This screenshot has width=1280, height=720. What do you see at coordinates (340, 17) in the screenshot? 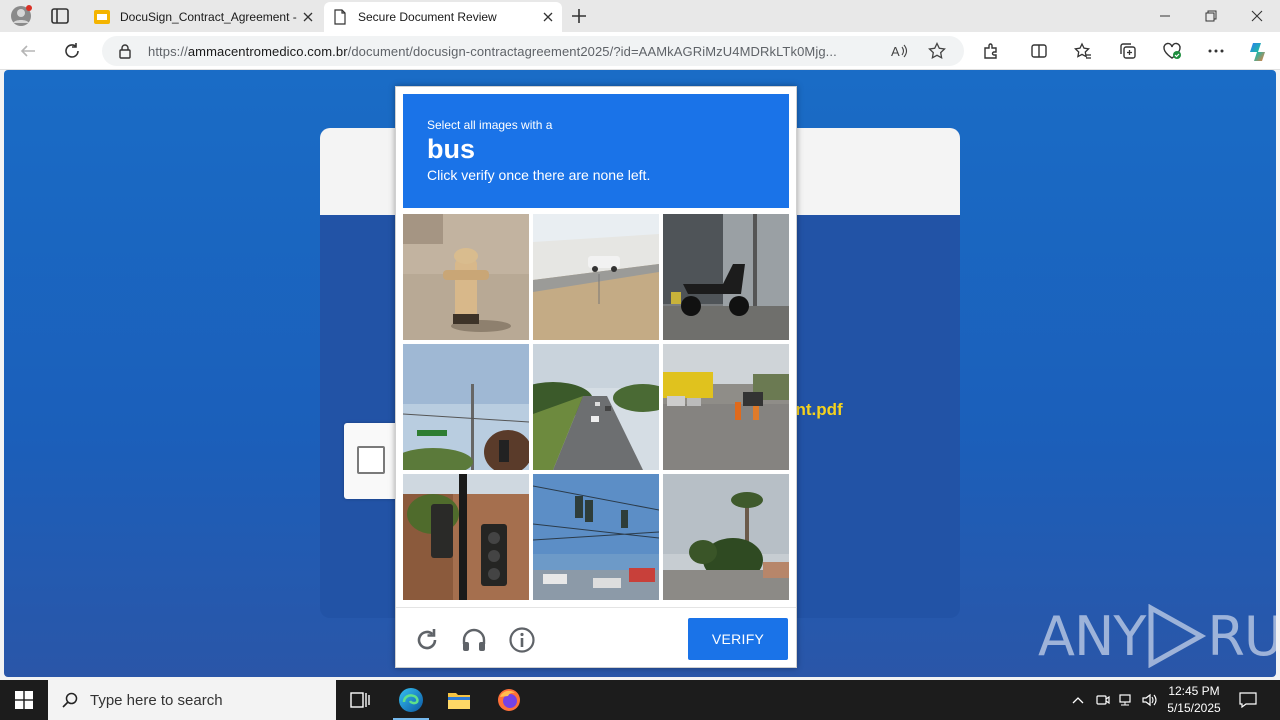
I see `page-favicon-icon` at bounding box center [340, 17].